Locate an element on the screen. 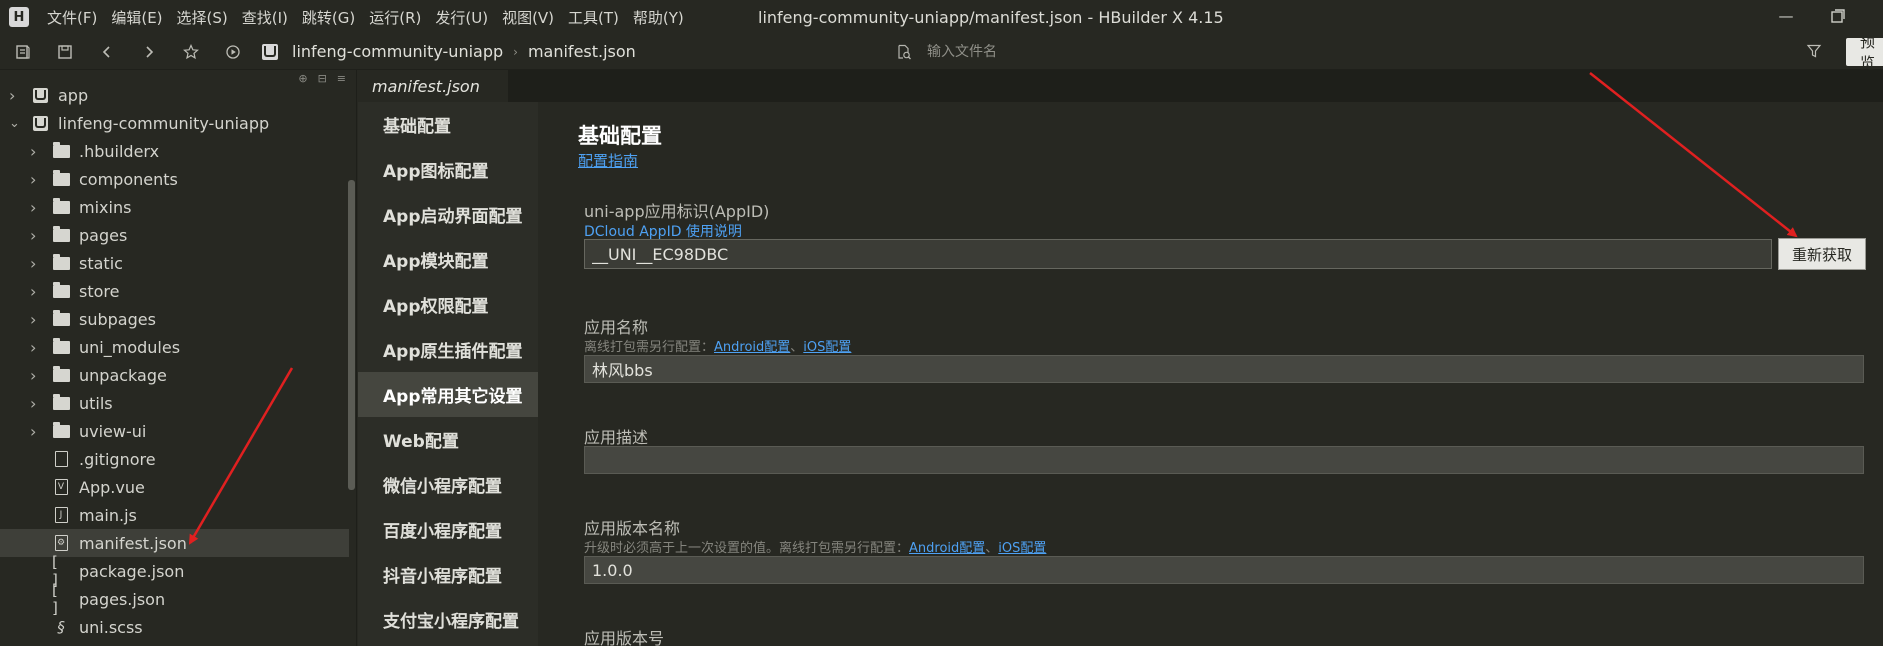  menu-item-8: 工具(T) is located at coordinates (600, 17).